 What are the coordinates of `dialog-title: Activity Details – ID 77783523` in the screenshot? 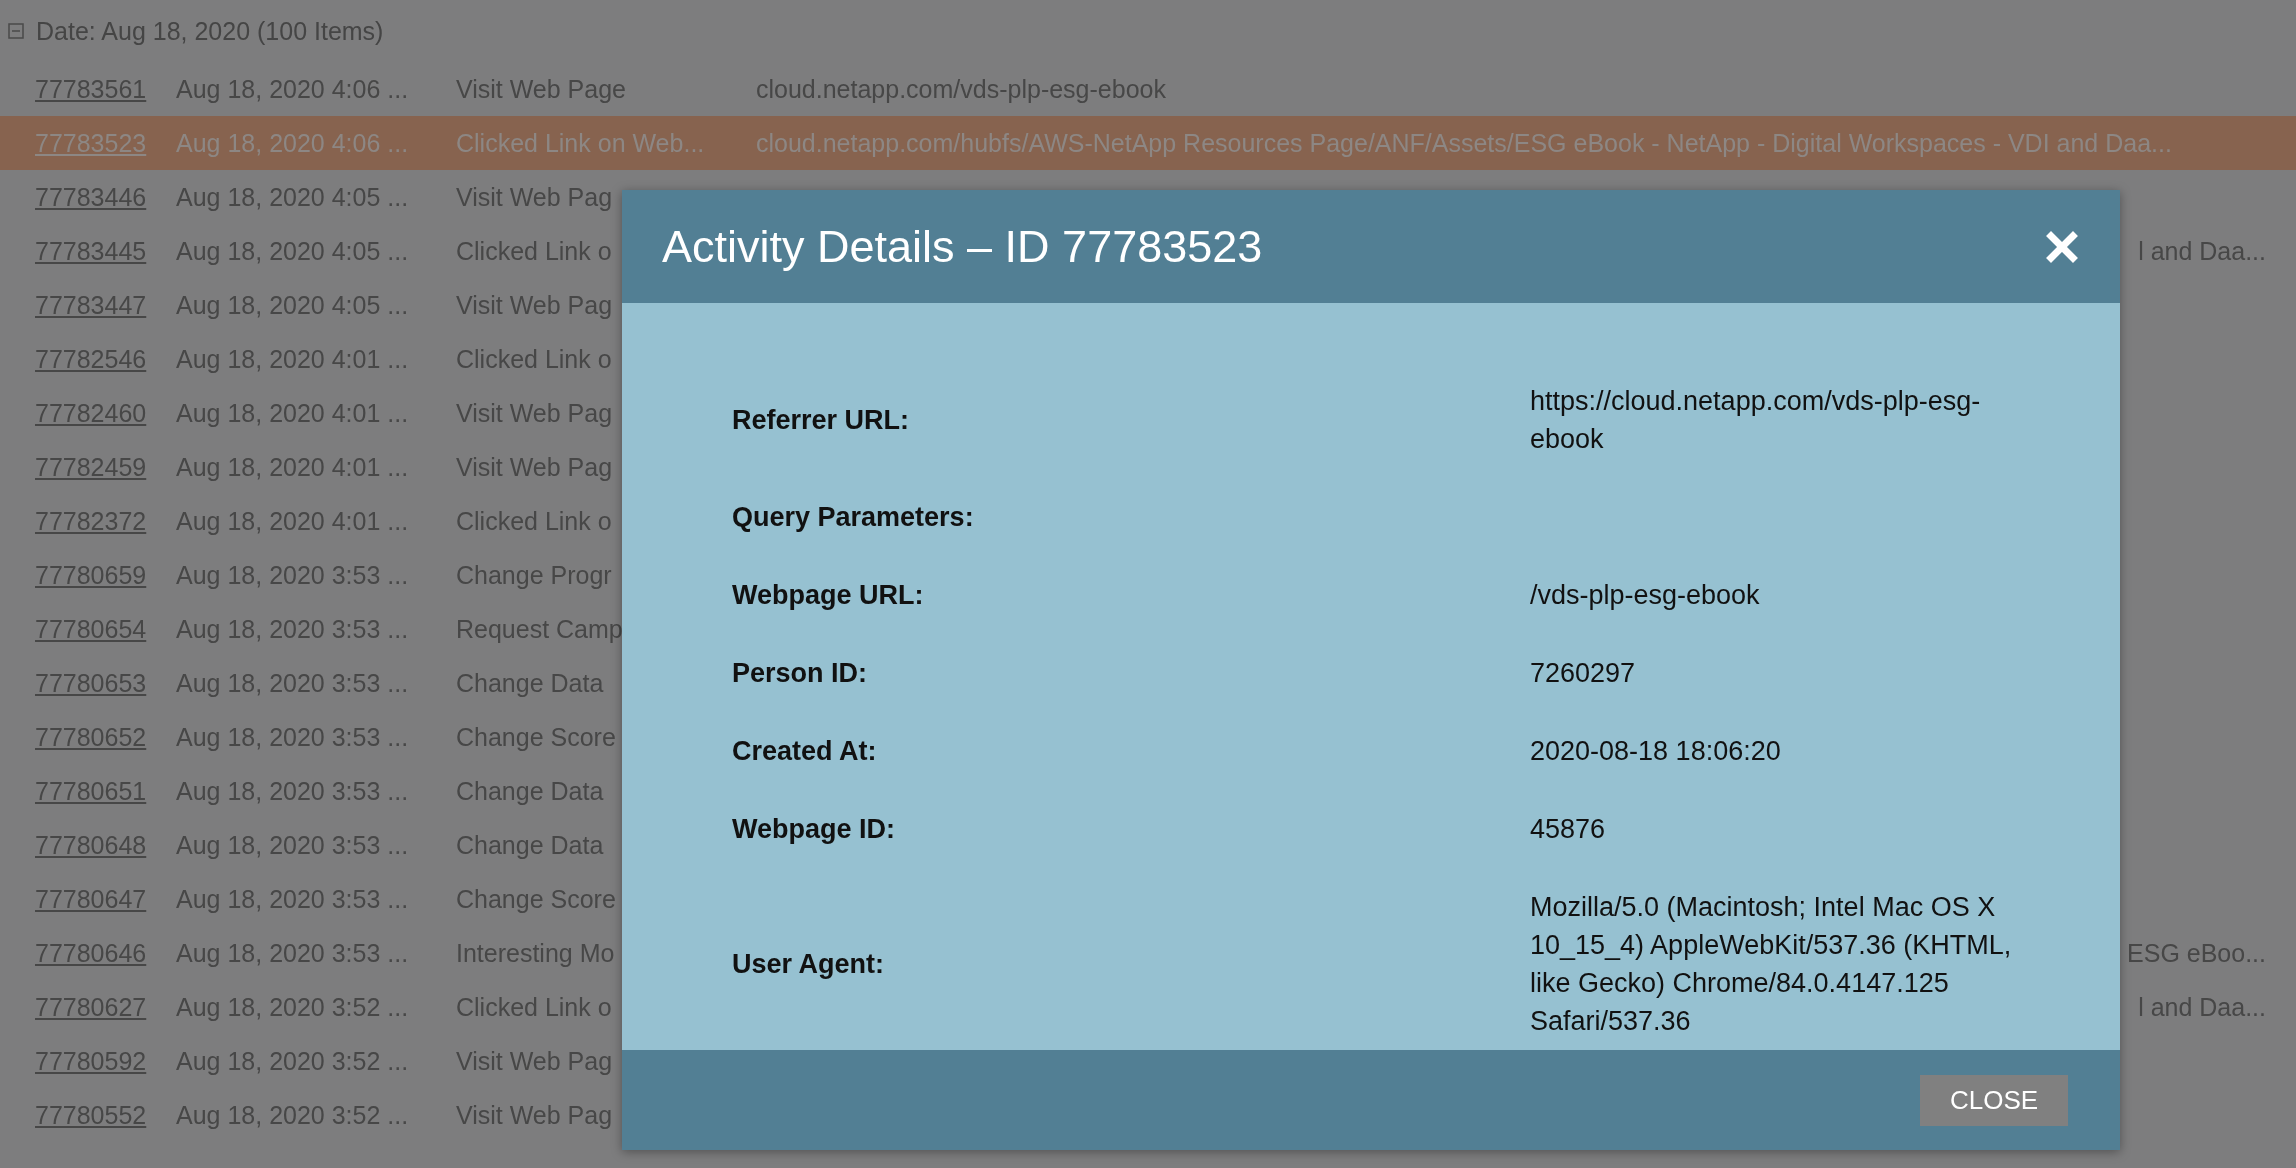 It's located at (962, 246).